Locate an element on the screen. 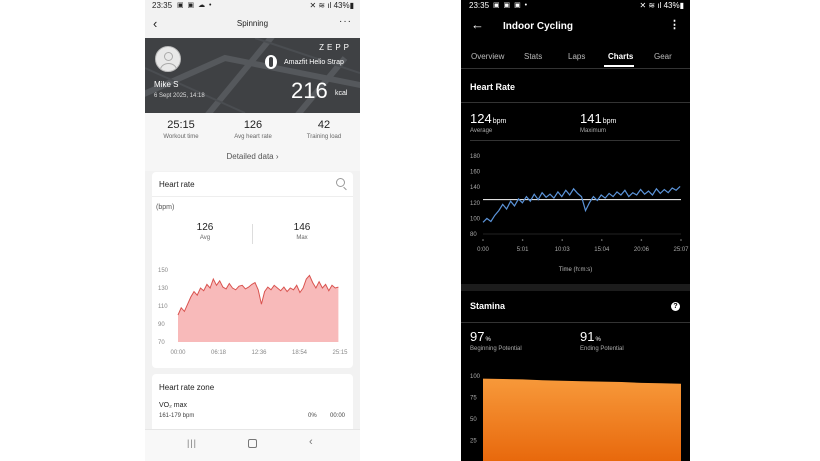  x-tick-label: 5:01 is located at coordinates (523, 250).